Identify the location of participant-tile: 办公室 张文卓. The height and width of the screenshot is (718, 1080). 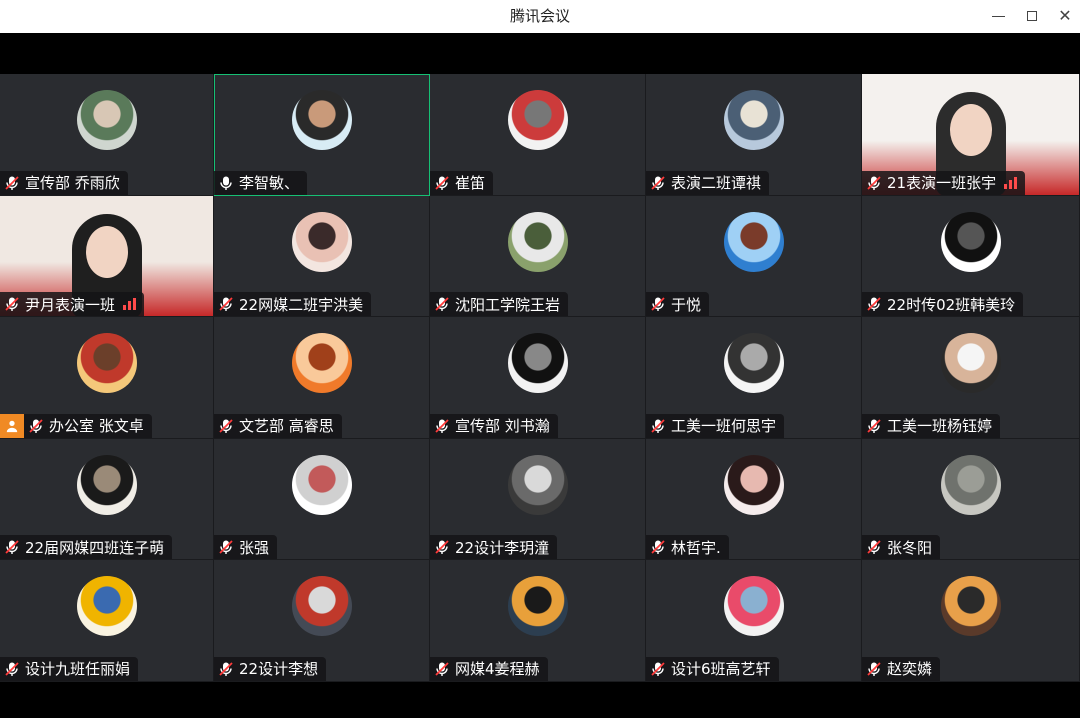
(107, 378).